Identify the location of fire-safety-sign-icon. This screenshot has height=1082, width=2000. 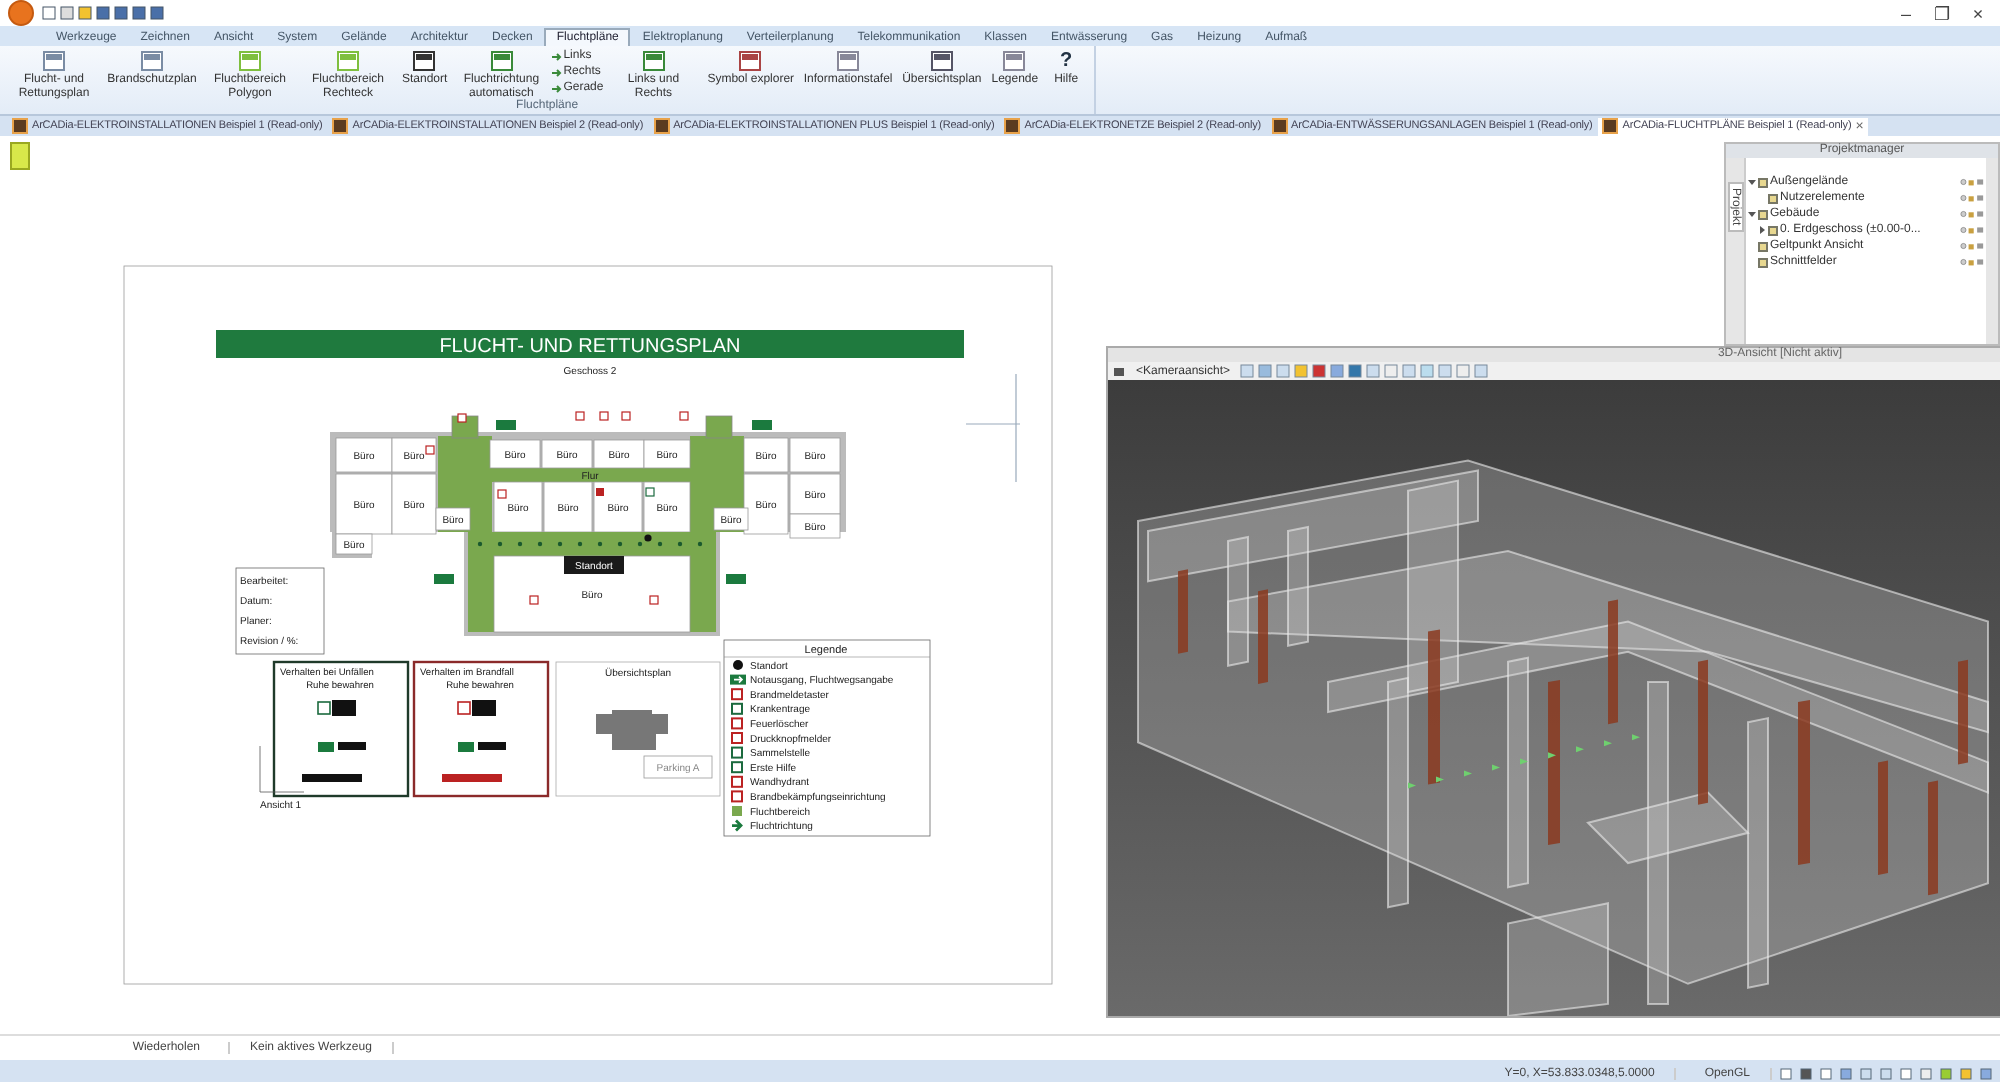
(737, 694).